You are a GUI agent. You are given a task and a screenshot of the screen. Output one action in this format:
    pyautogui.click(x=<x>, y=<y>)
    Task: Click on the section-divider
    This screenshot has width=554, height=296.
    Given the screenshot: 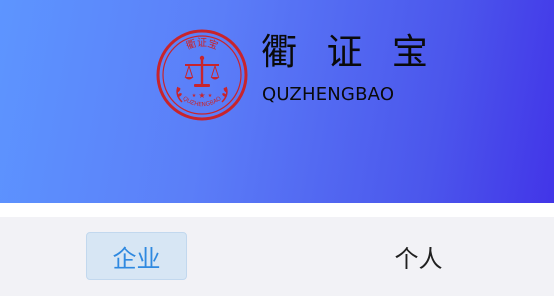 What is the action you would take?
    pyautogui.click(x=277, y=210)
    